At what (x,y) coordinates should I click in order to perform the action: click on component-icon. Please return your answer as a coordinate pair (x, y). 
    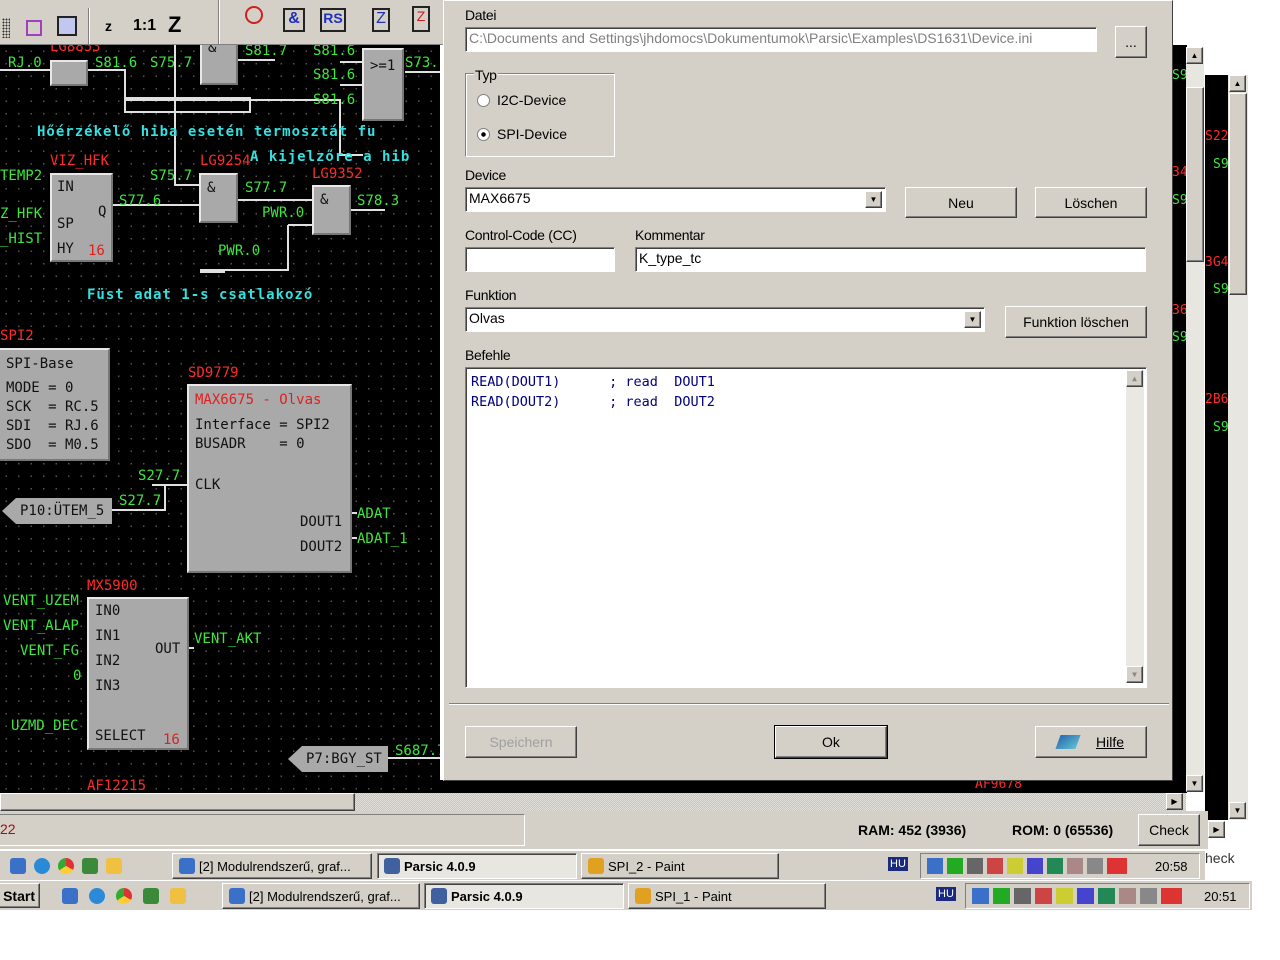
    Looking at the image, I should click on (67, 26).